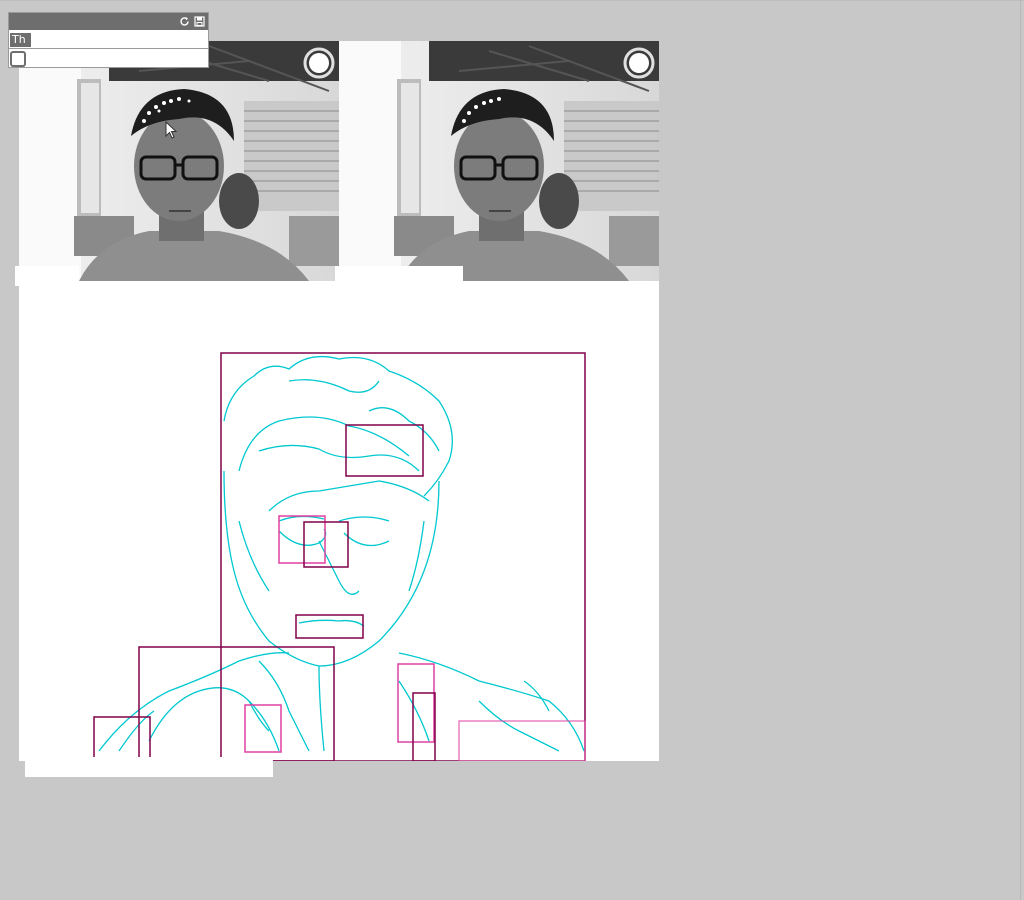 The image size is (1024, 900). I want to click on webcam-frame-right, so click(499, 161).